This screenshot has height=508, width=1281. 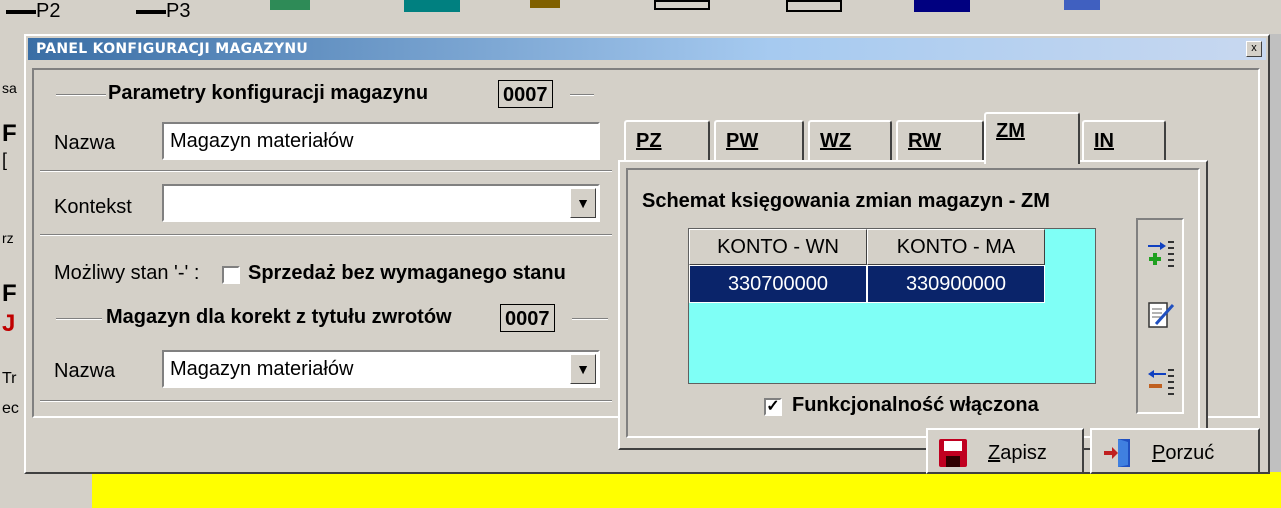 I want to click on save-mnemonic: Z, so click(x=994, y=453).